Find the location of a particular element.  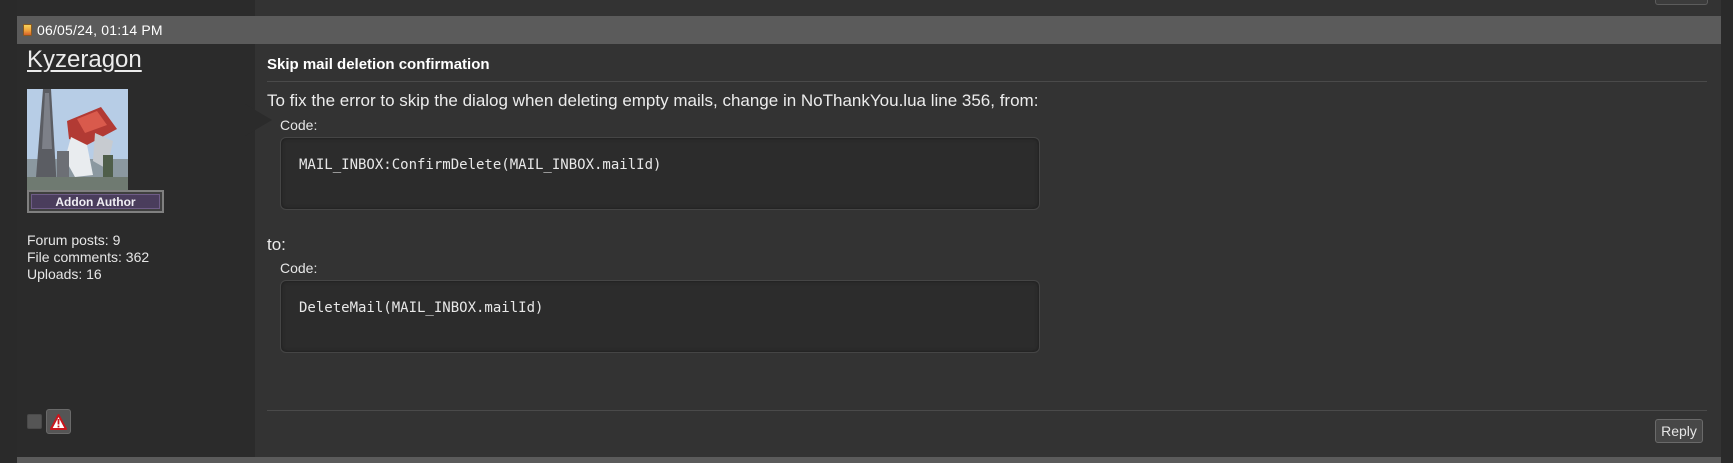

file-comments-count: File comments: 362 is located at coordinates (88, 257).